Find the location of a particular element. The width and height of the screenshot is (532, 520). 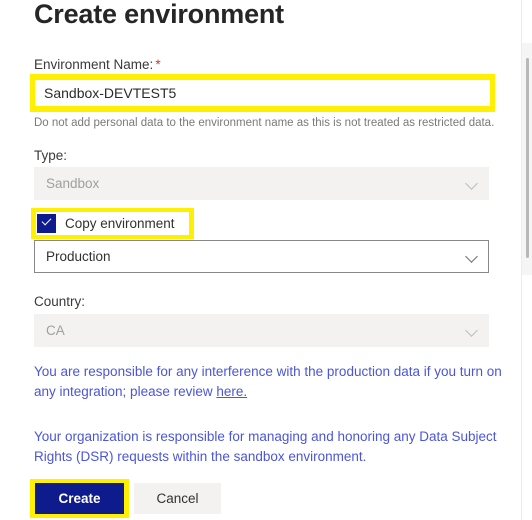

type-dropdown: Sandbox is located at coordinates (261, 183).